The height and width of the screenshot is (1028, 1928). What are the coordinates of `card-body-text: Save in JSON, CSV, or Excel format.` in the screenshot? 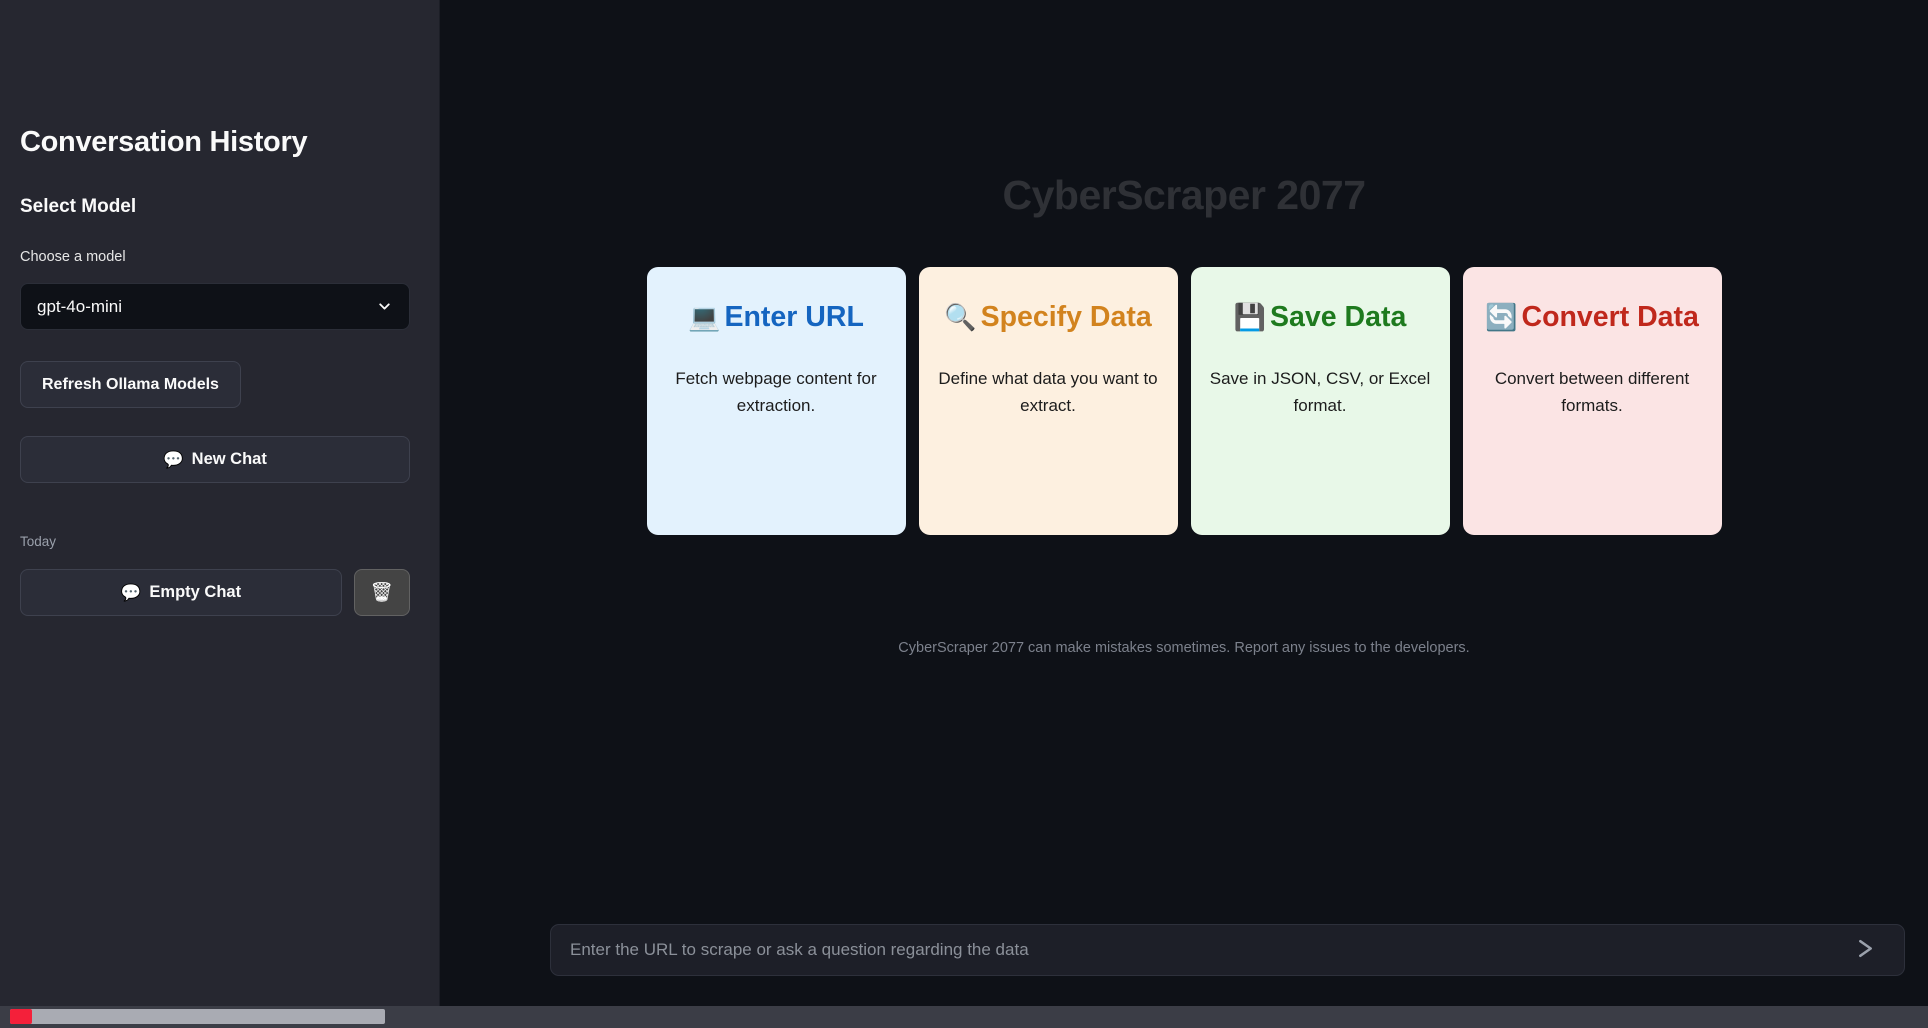 It's located at (1320, 392).